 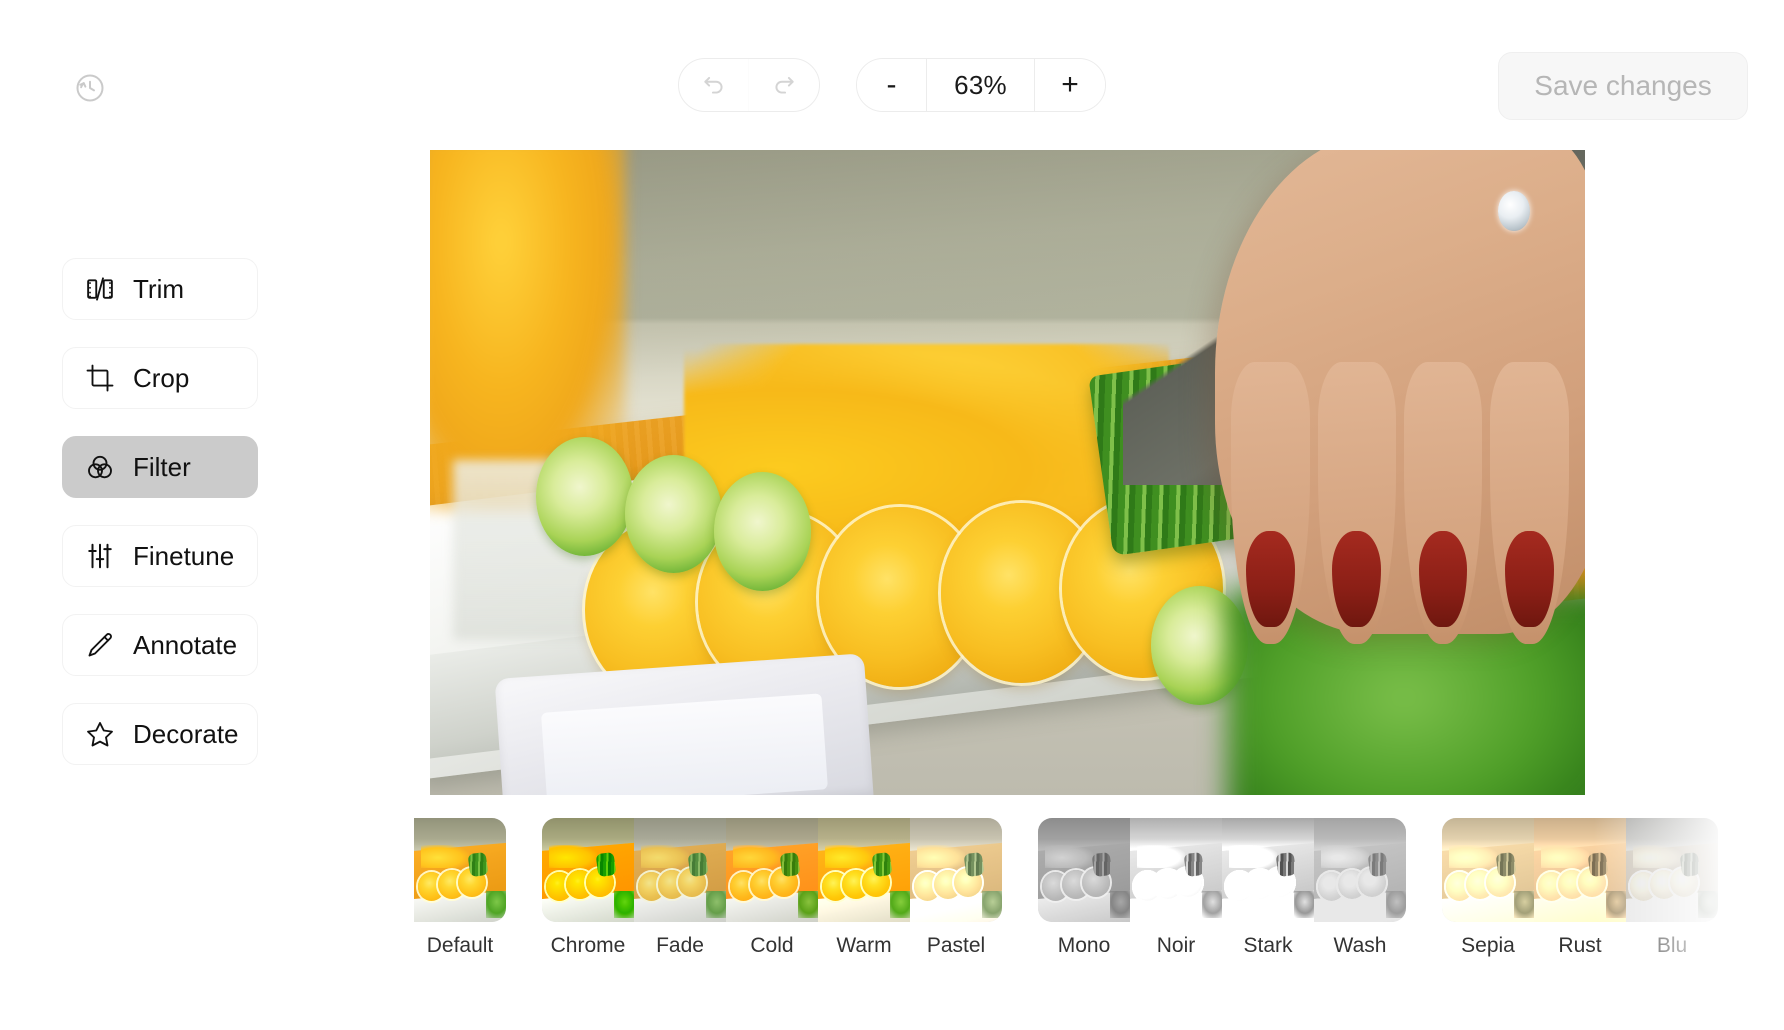 I want to click on filter-item-mono: Mono, so click(x=1084, y=888).